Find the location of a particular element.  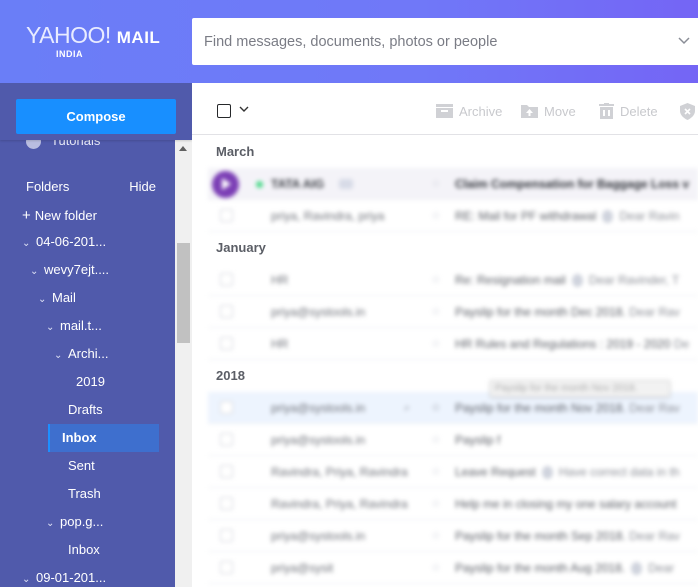

spam-button is located at coordinates (687, 111).